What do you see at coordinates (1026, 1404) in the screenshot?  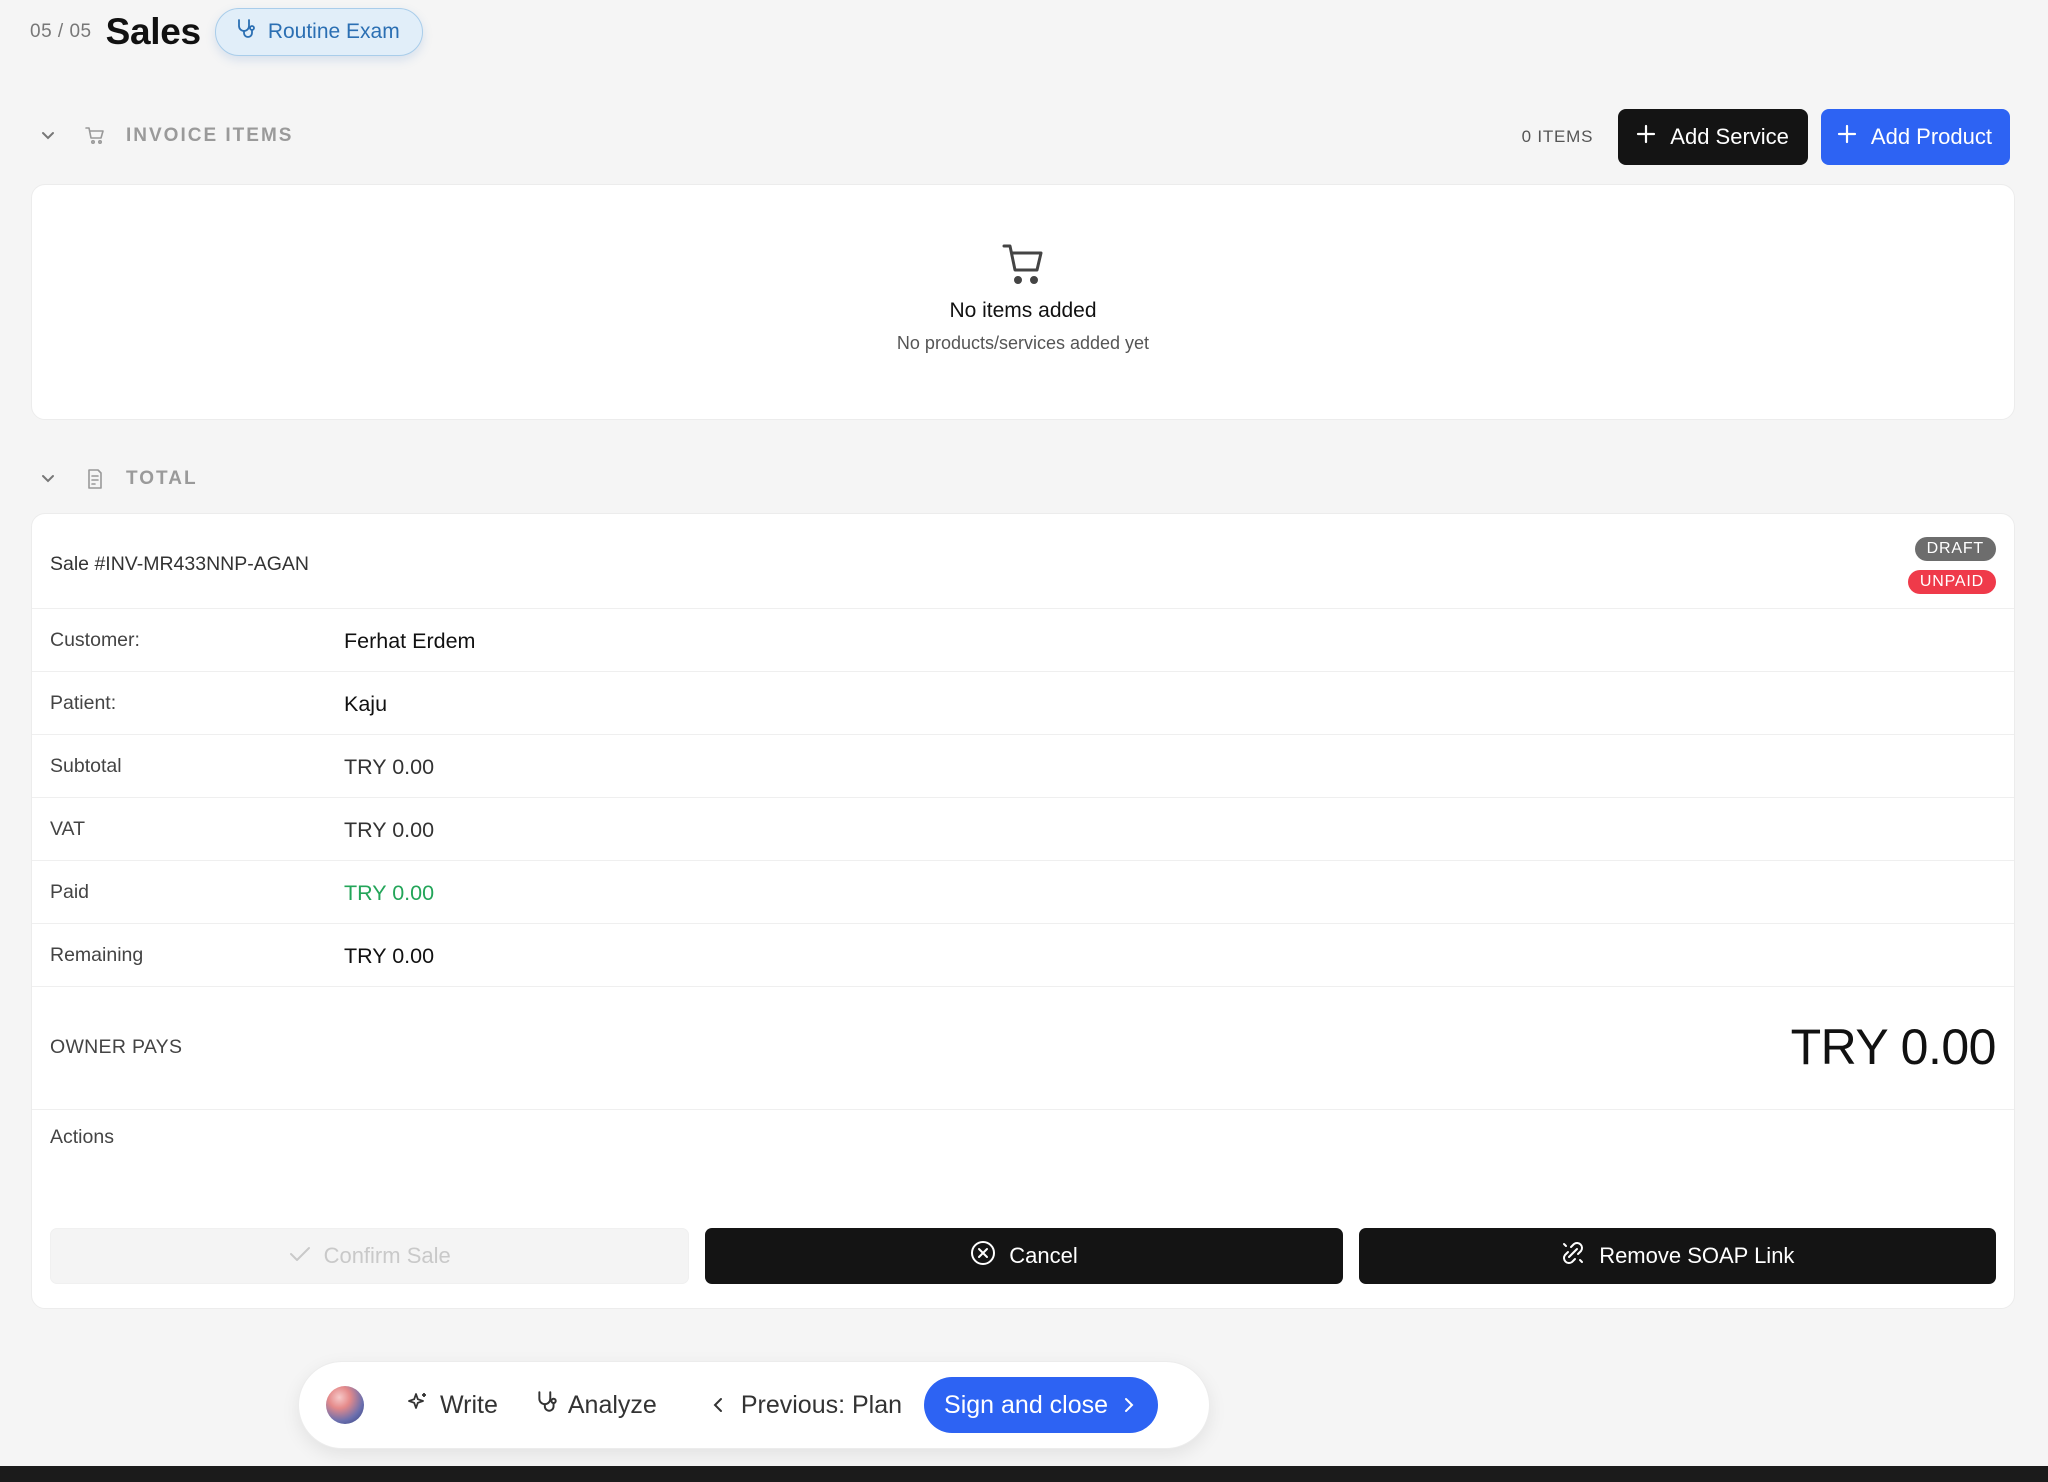 I see `sign-and-close-label: Sign and close` at bounding box center [1026, 1404].